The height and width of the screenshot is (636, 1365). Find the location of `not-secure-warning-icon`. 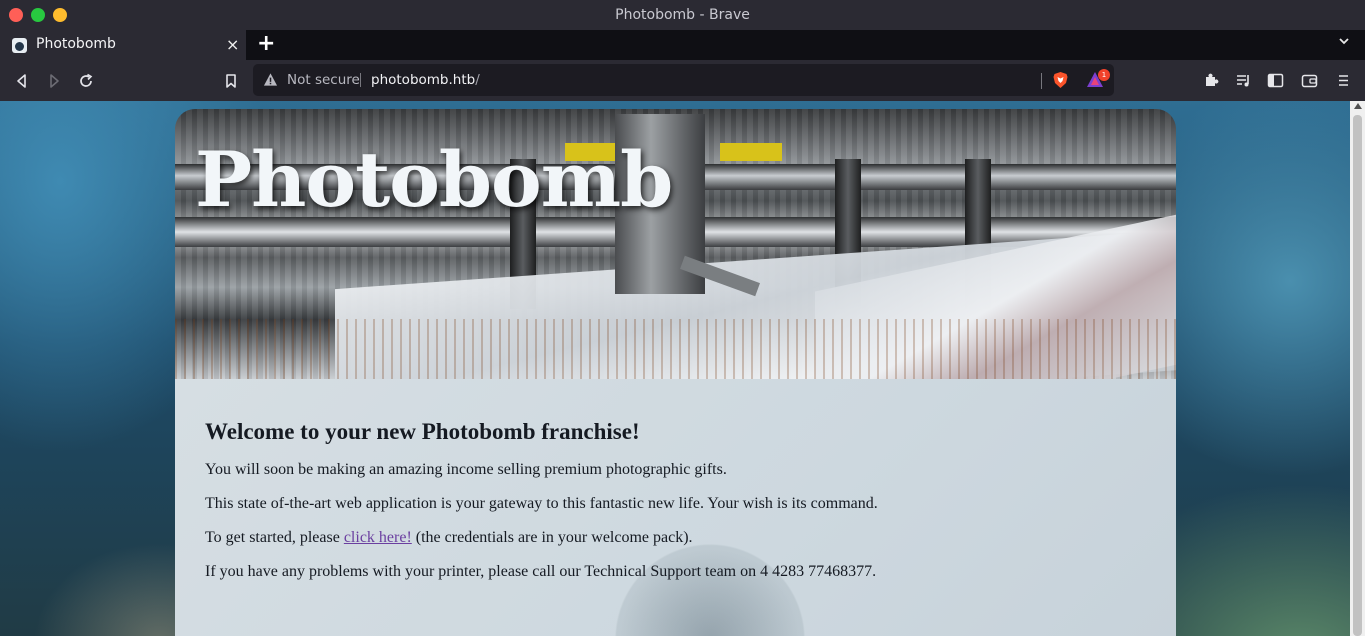

not-secure-warning-icon is located at coordinates (270, 79).